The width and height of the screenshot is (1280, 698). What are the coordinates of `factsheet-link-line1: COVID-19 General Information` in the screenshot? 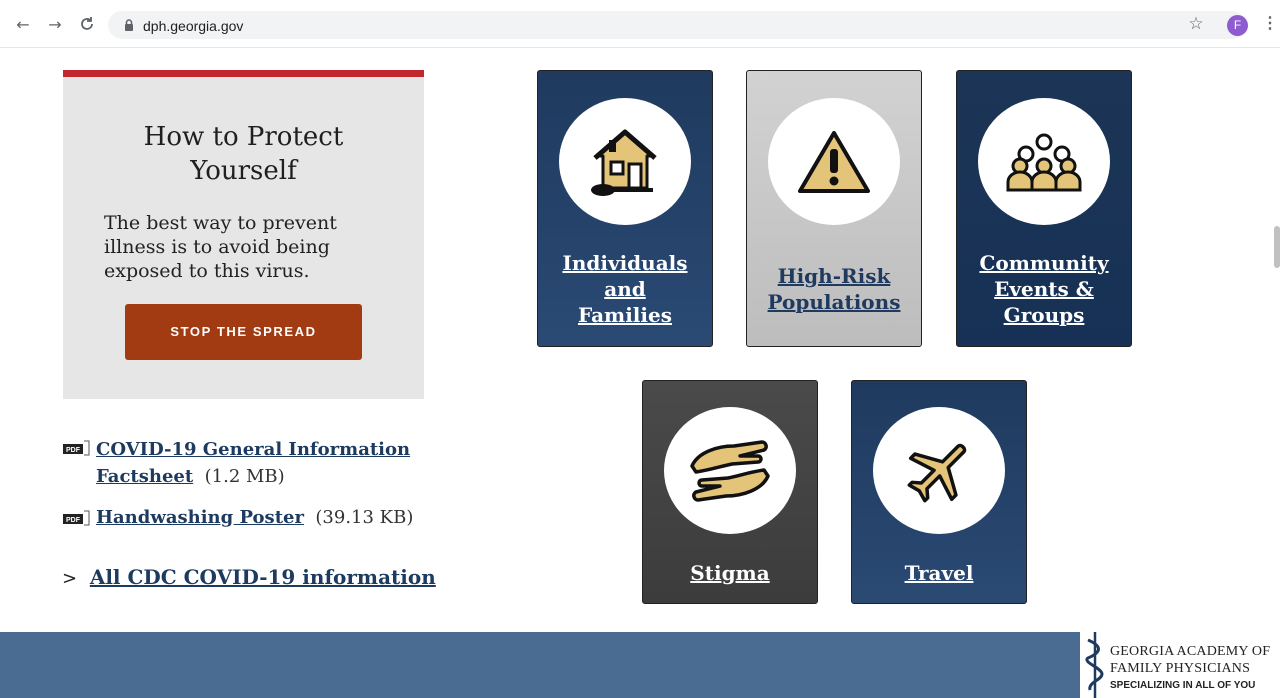 It's located at (253, 449).